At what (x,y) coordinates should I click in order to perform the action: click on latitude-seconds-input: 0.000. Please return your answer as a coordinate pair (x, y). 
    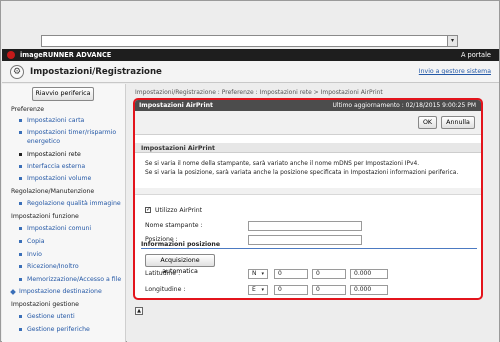
    Looking at the image, I should click on (369, 274).